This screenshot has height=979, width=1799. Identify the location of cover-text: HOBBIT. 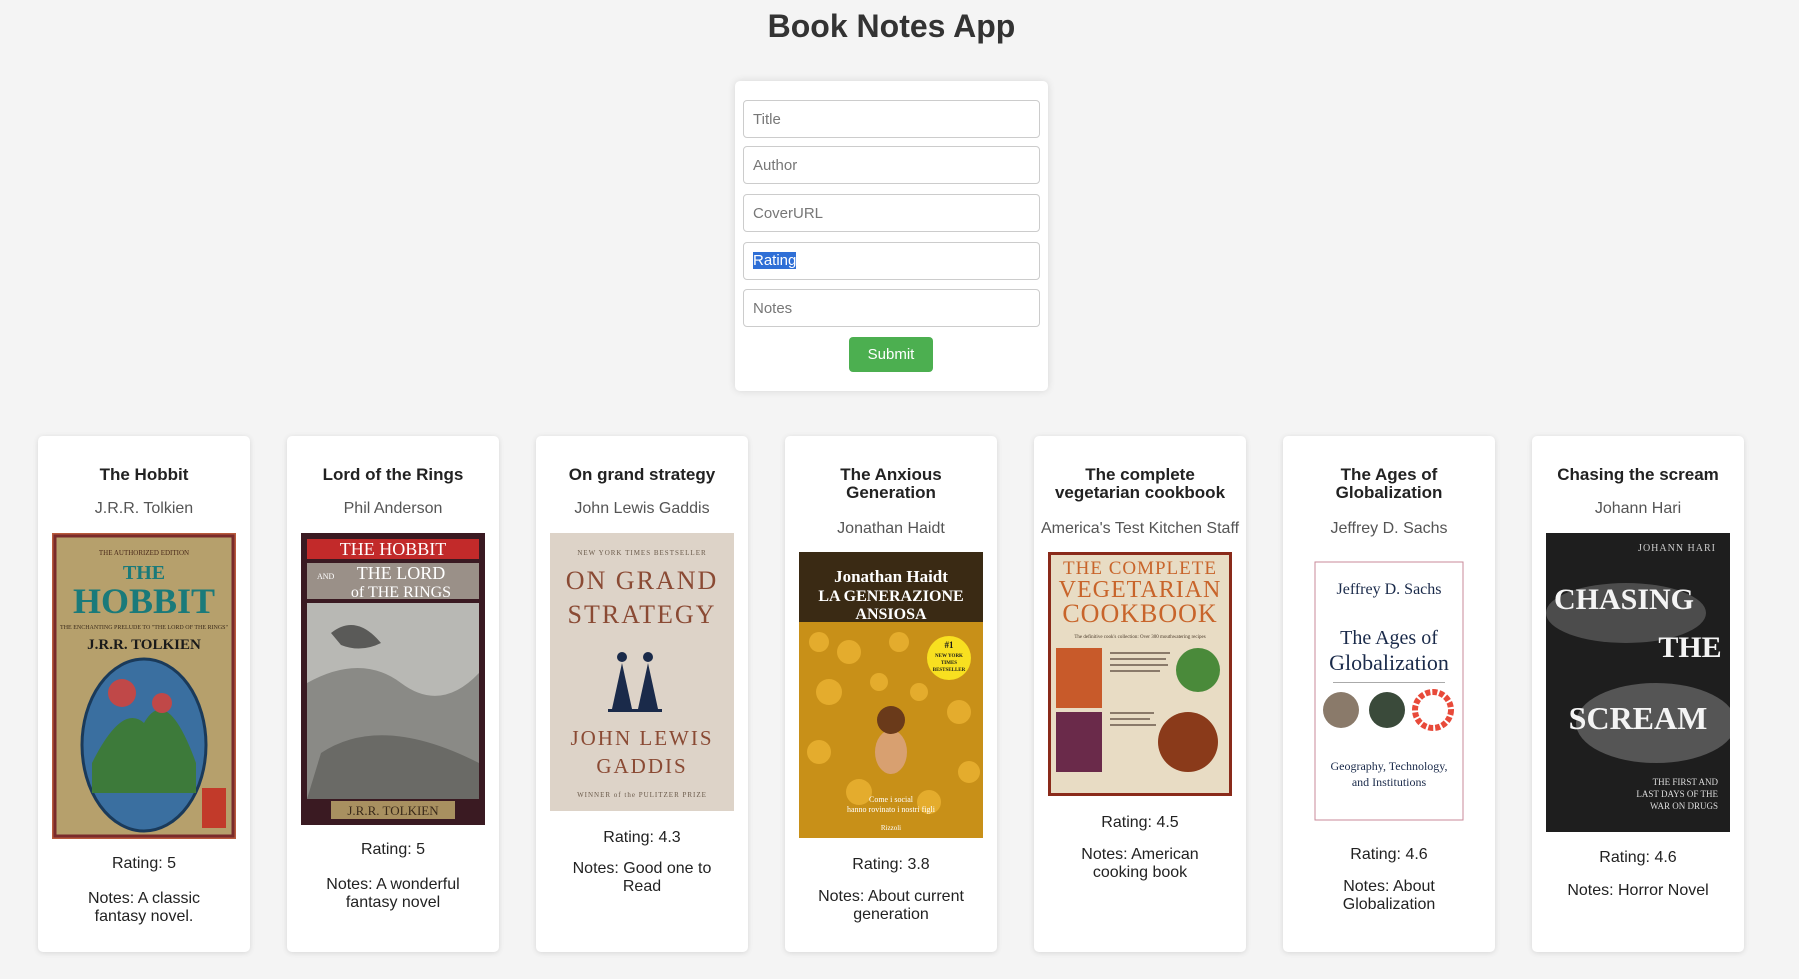
(144, 601).